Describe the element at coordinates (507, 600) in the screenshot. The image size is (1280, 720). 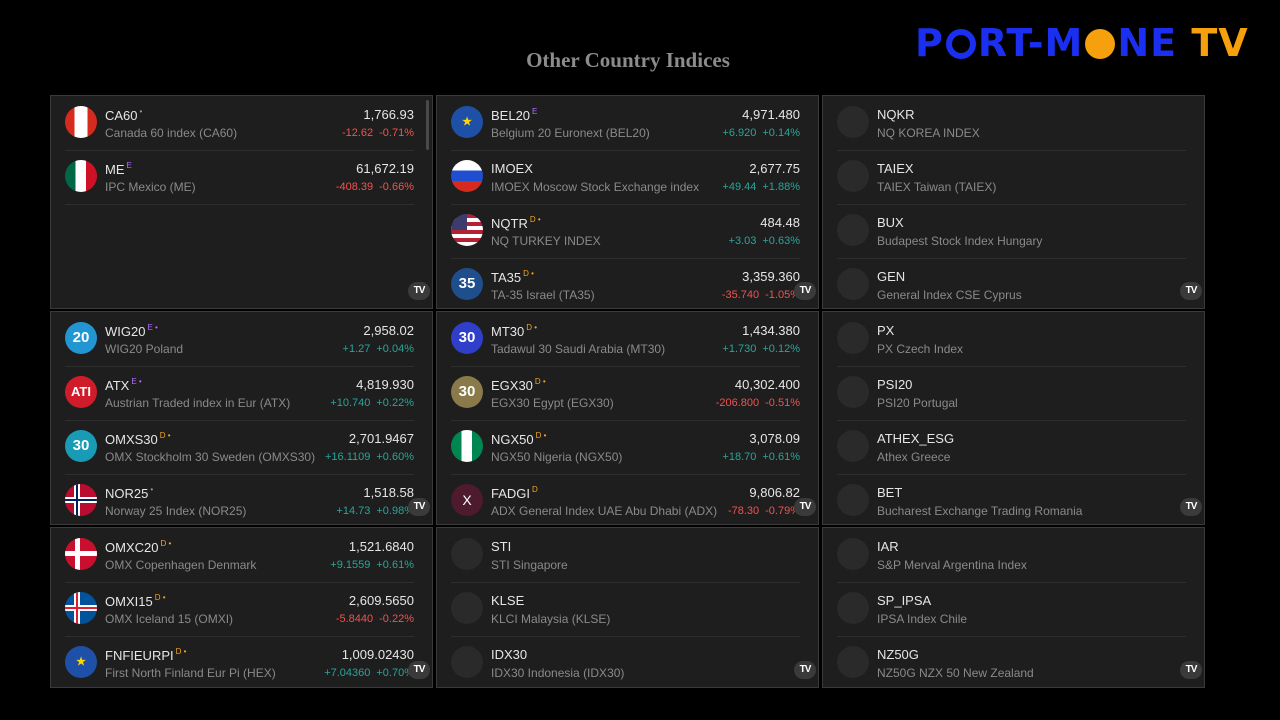
I see `ticker-symbol: KLSE` at that location.